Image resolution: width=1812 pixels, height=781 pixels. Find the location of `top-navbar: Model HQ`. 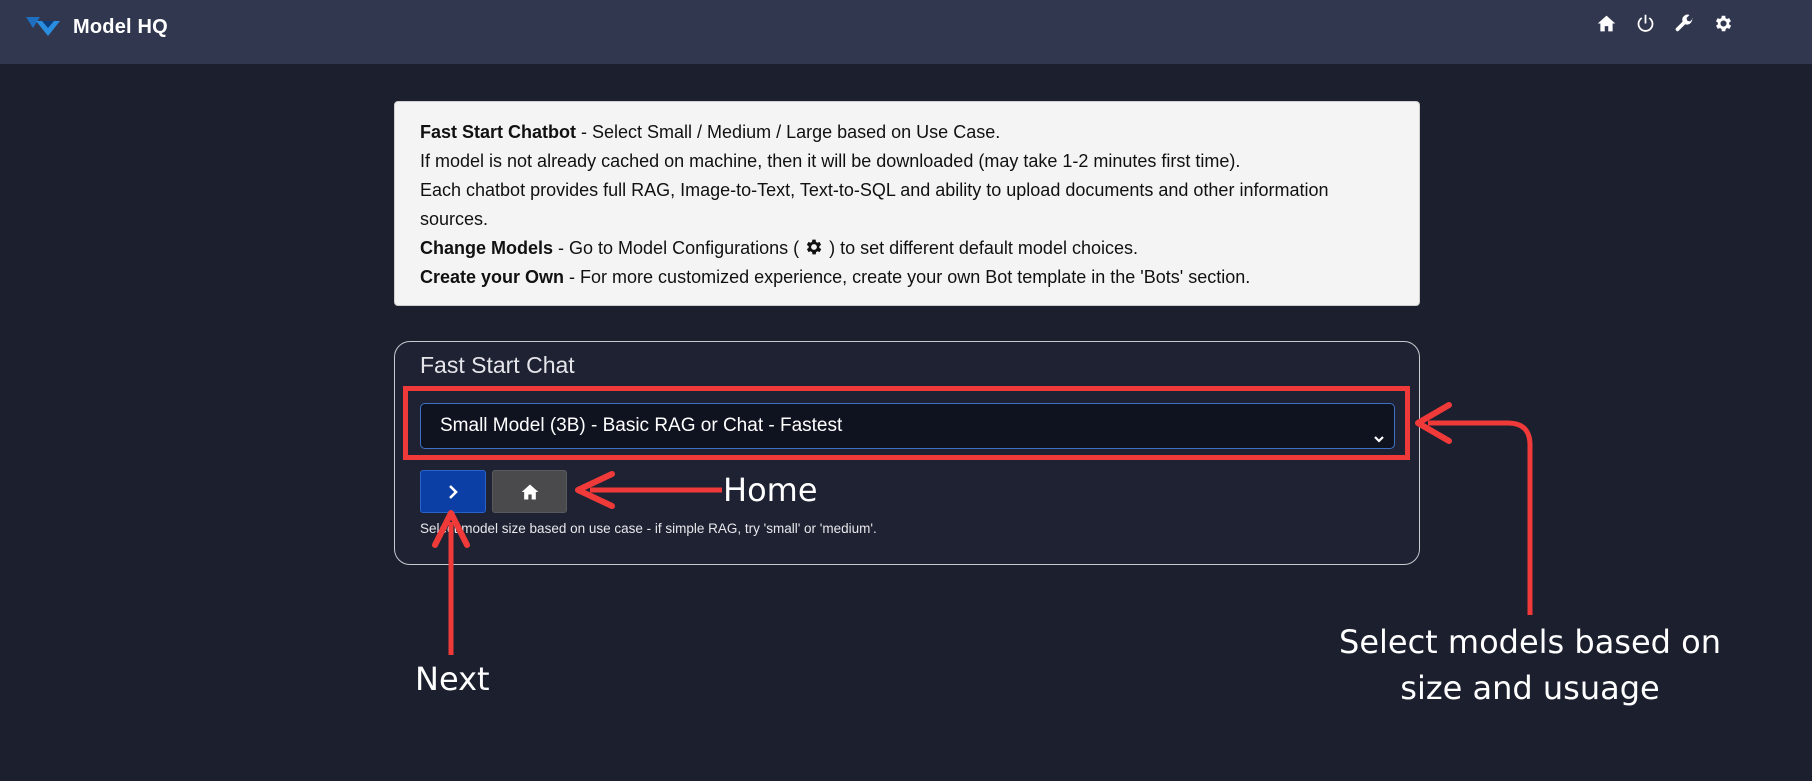

top-navbar: Model HQ is located at coordinates (906, 32).